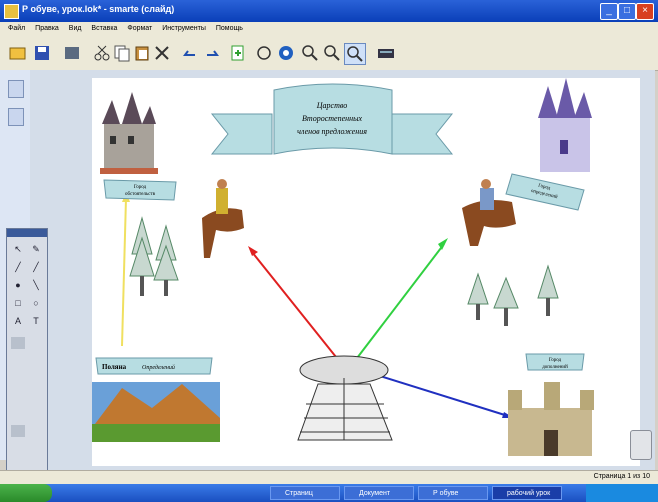  I want to click on maximize-button: □, so click(627, 11).